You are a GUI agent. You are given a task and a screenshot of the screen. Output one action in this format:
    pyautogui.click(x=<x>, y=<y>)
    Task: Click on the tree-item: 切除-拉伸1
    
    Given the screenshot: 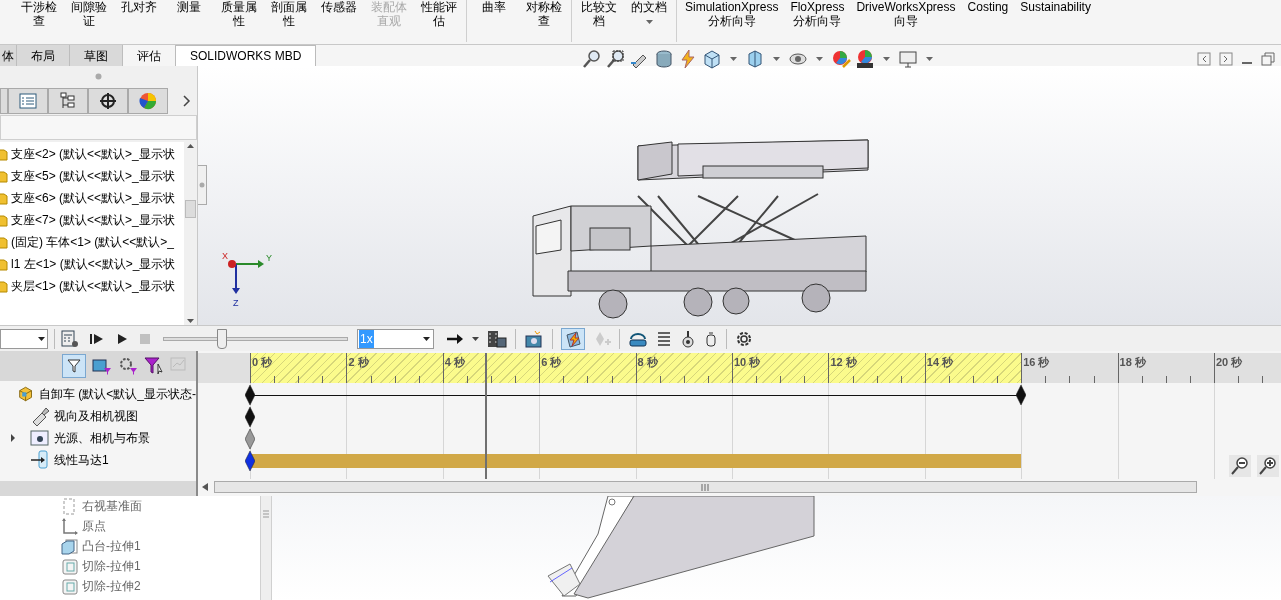 What is the action you would take?
    pyautogui.click(x=111, y=566)
    